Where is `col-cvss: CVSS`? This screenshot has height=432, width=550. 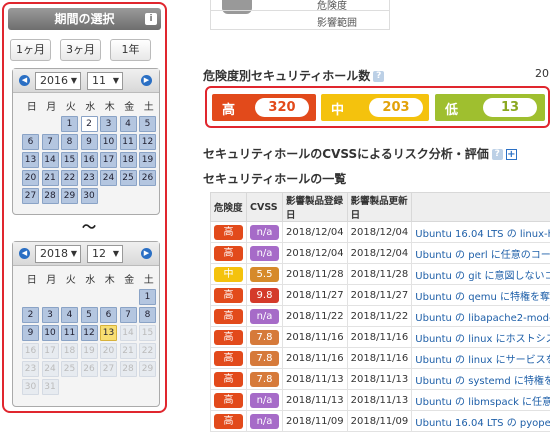
col-cvss: CVSS is located at coordinates (265, 207).